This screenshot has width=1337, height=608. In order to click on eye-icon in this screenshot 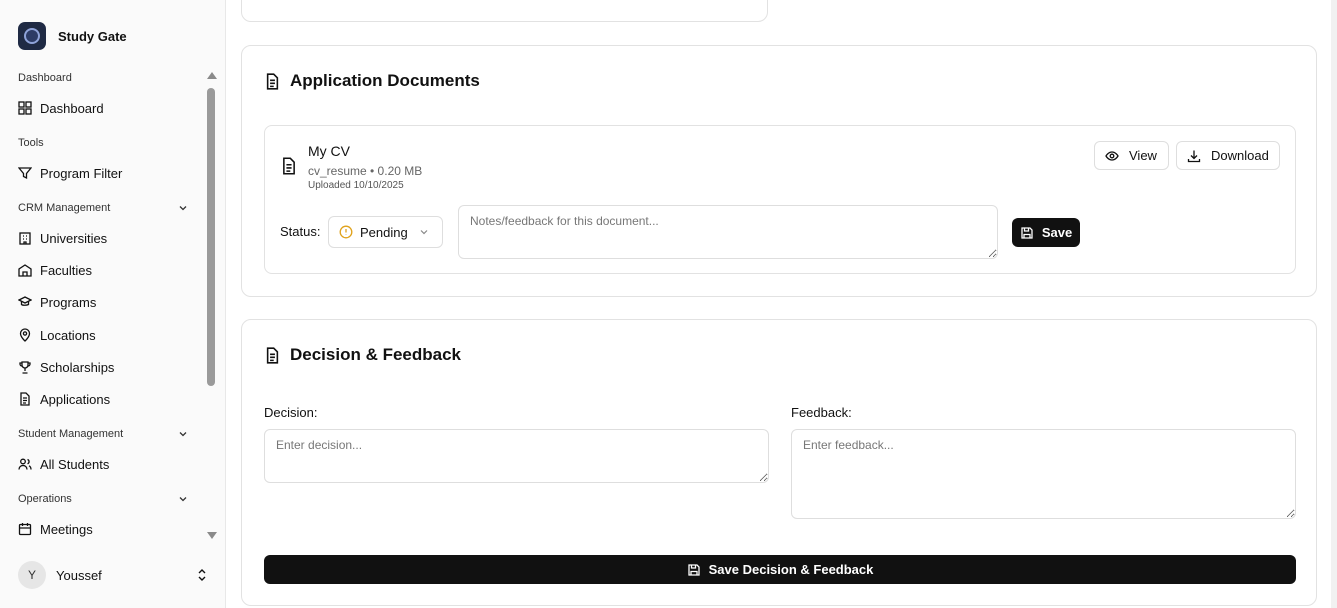, I will do `click(1112, 155)`.